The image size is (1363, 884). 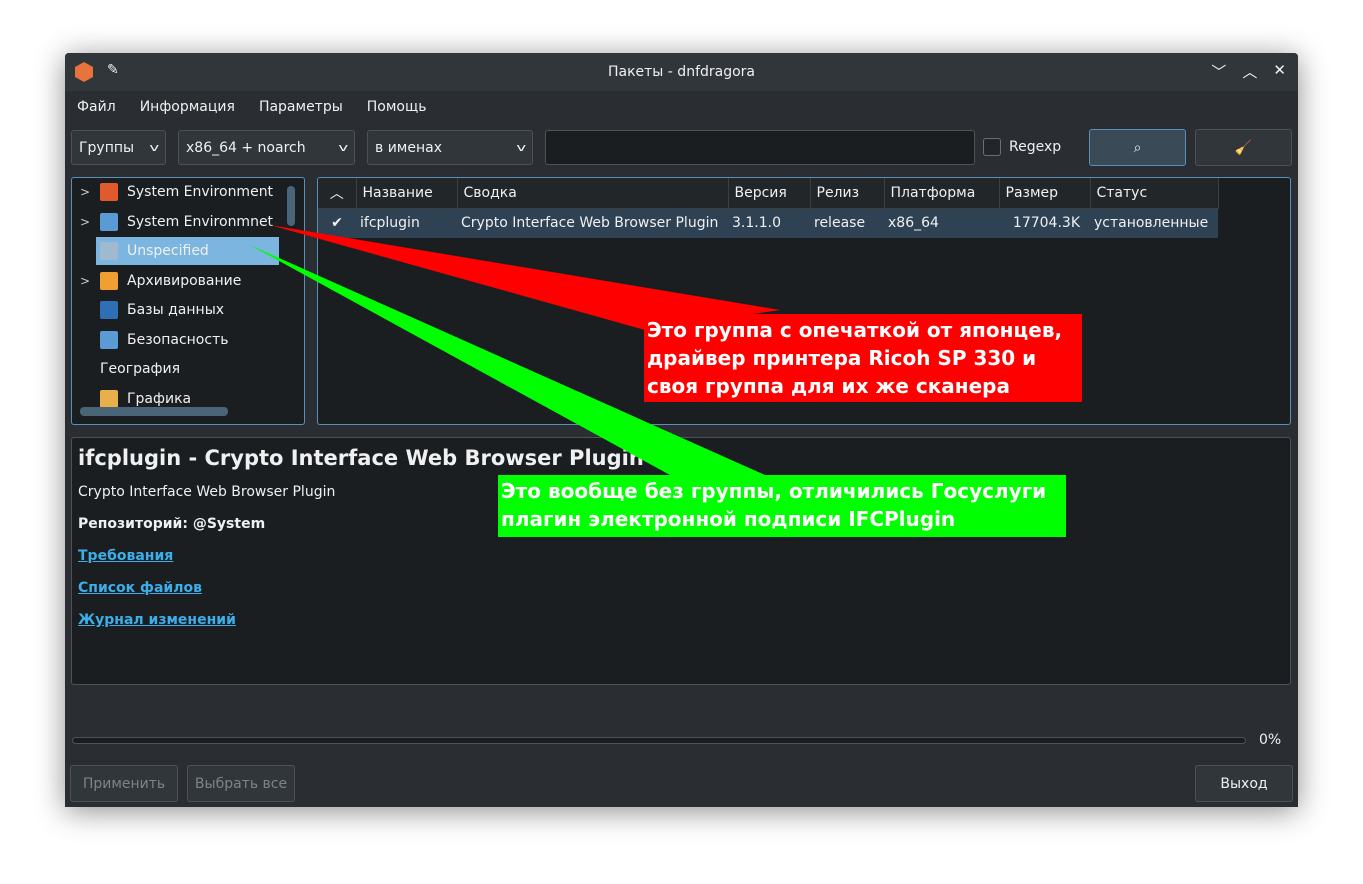 I want to click on annotation-arrows, so click(x=515, y=350).